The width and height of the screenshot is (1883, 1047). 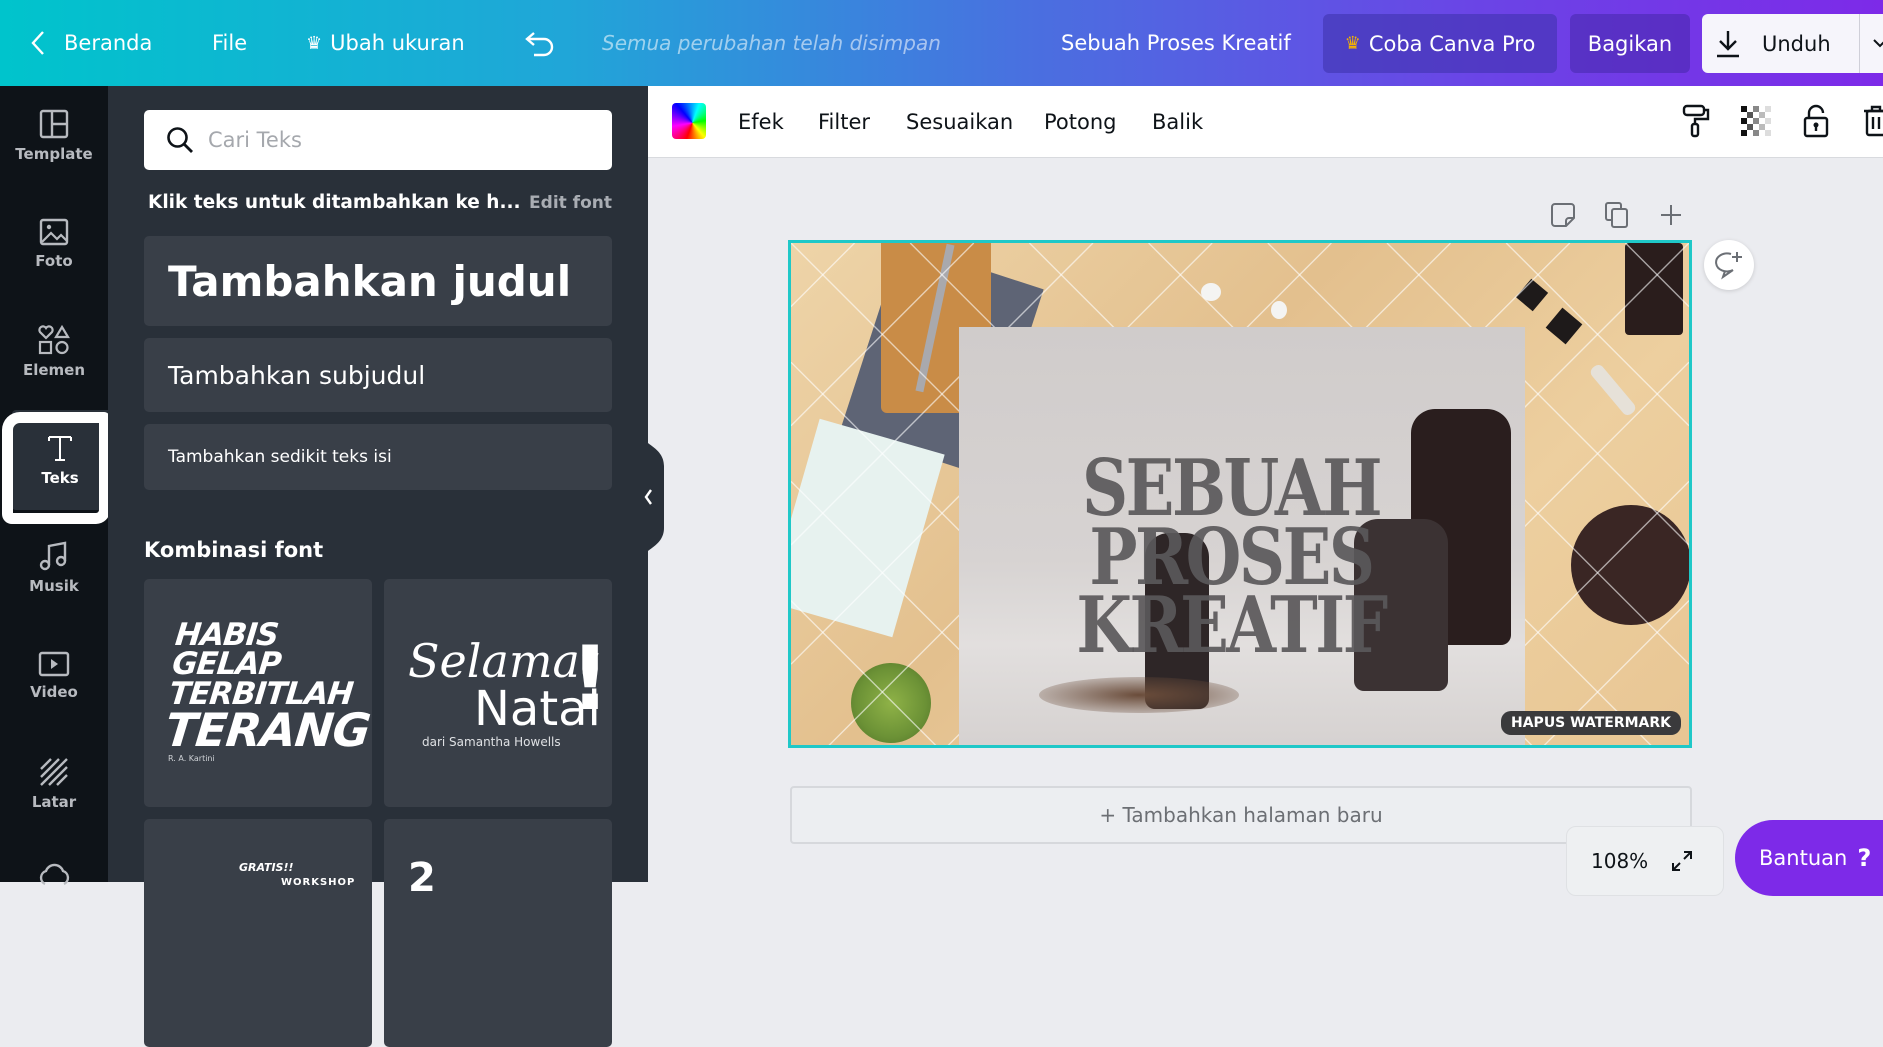 I want to click on resize-button: ♛ Ubah ukuran, so click(x=385, y=43).